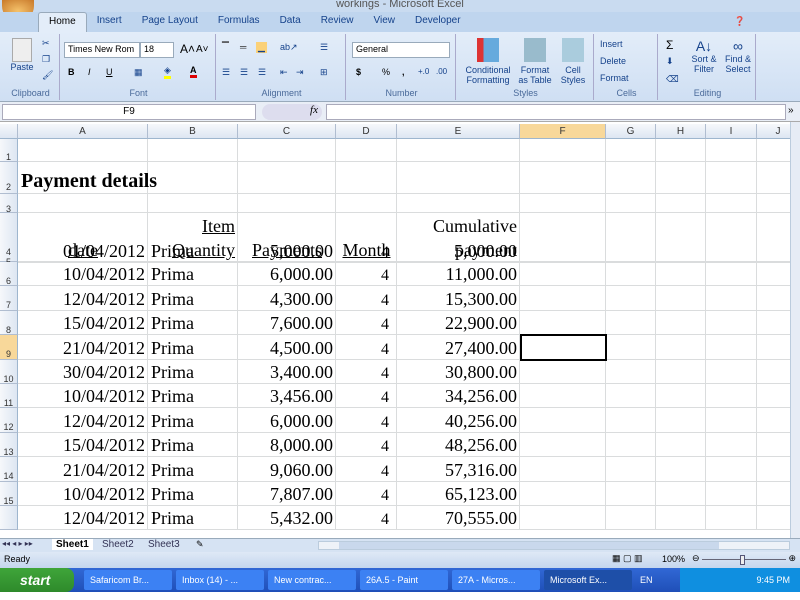  I want to click on row-header: 11, so click(9, 396).